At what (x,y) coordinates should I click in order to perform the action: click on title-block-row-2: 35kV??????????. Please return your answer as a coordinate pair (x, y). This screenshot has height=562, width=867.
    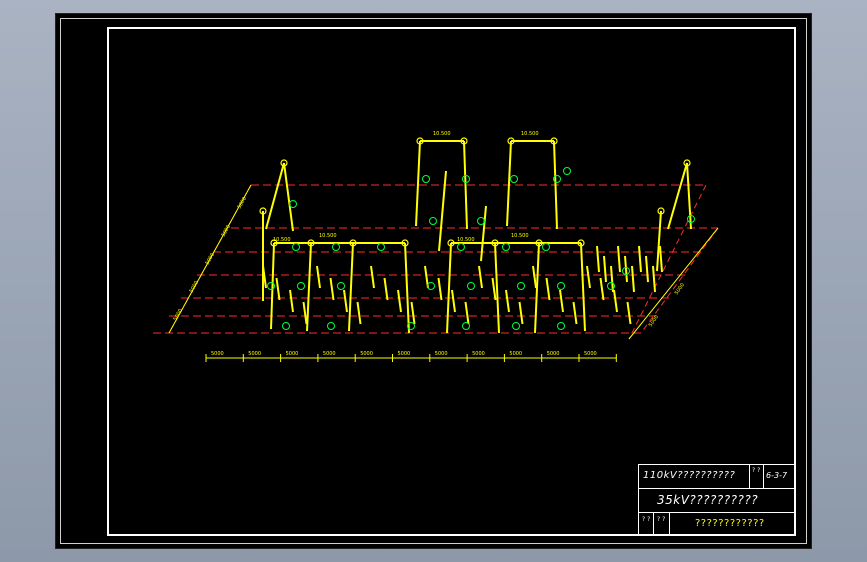
    Looking at the image, I should click on (717, 500).